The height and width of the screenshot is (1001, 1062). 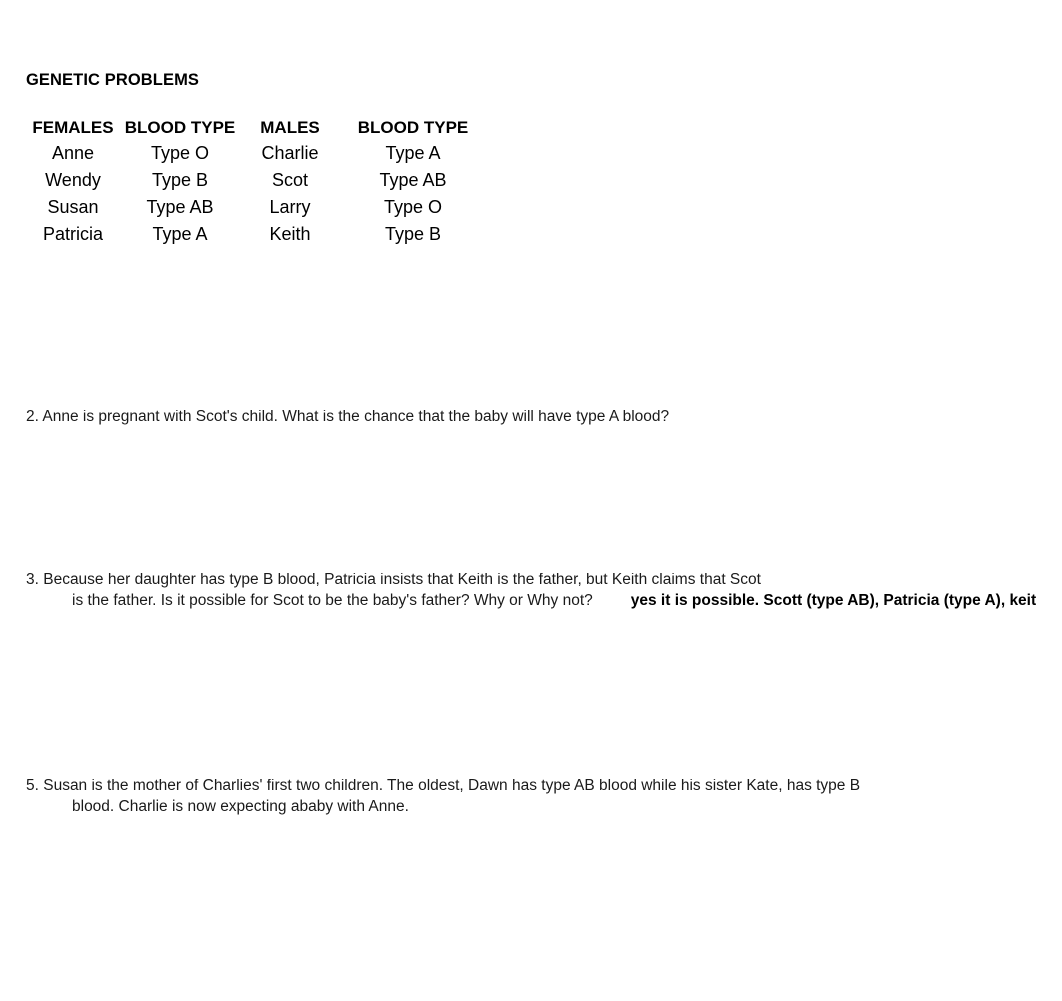 What do you see at coordinates (73, 153) in the screenshot?
I see `cell-female-name: Anne` at bounding box center [73, 153].